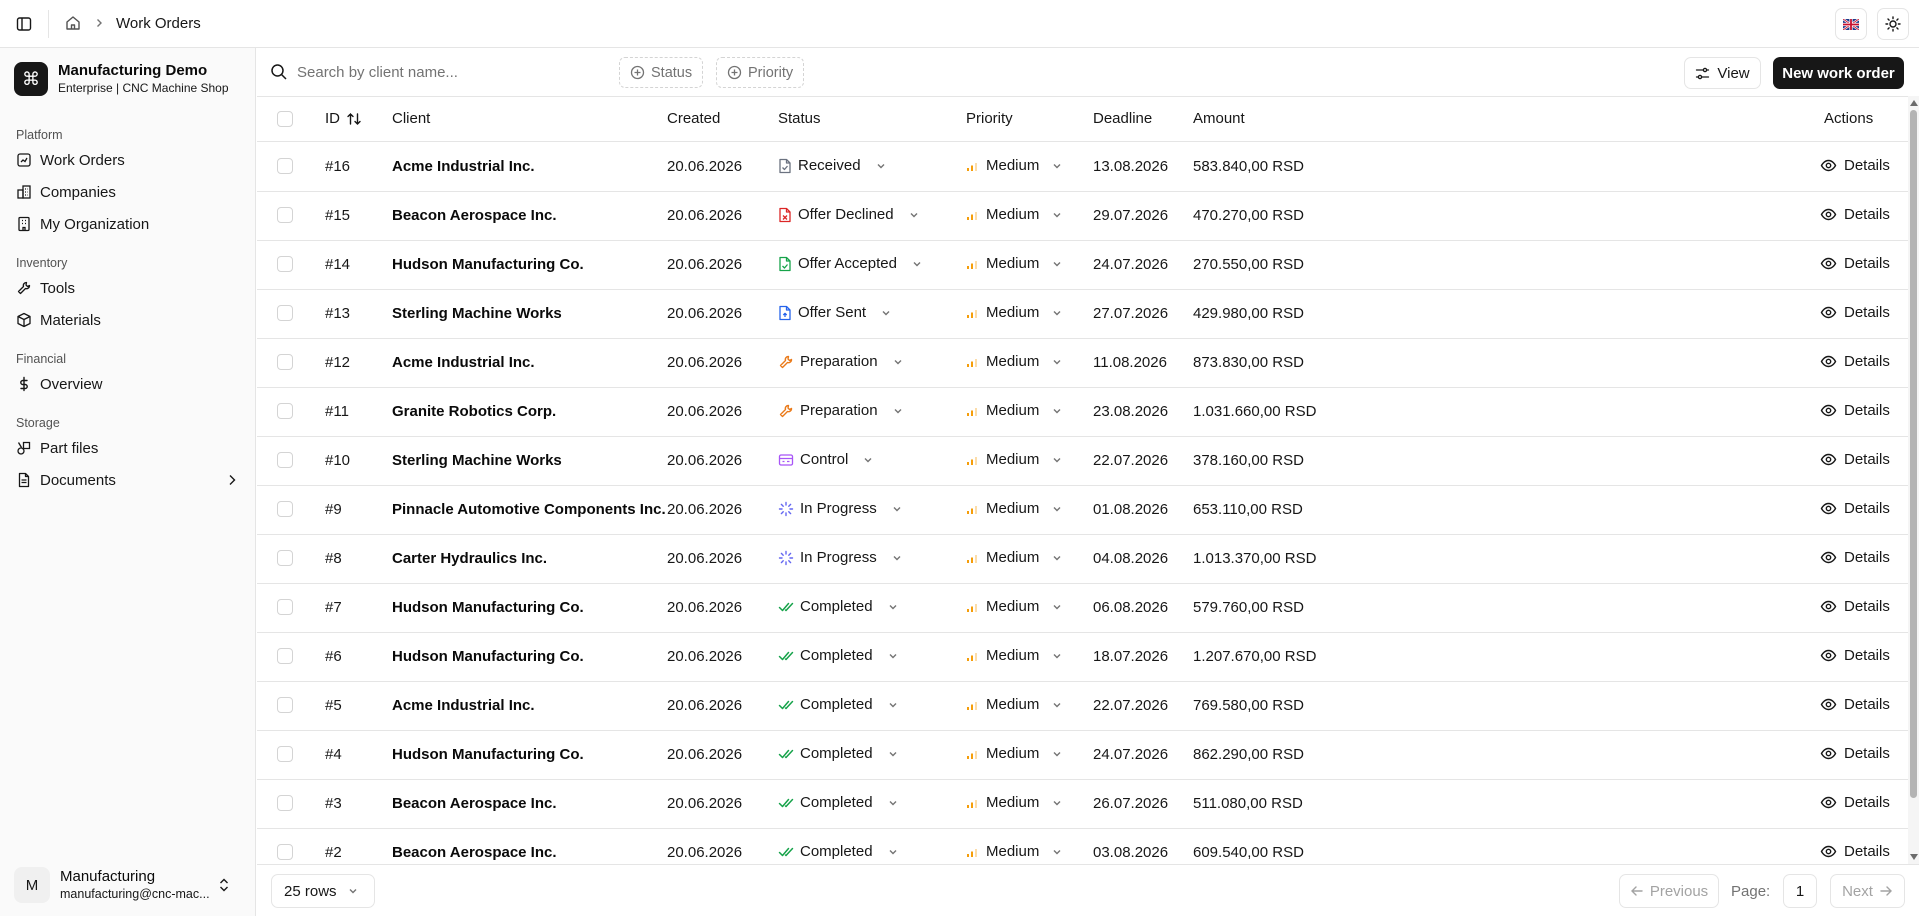 The width and height of the screenshot is (1919, 916). Describe the element at coordinates (1914, 857) in the screenshot. I see `scroll-down-arrow` at that location.